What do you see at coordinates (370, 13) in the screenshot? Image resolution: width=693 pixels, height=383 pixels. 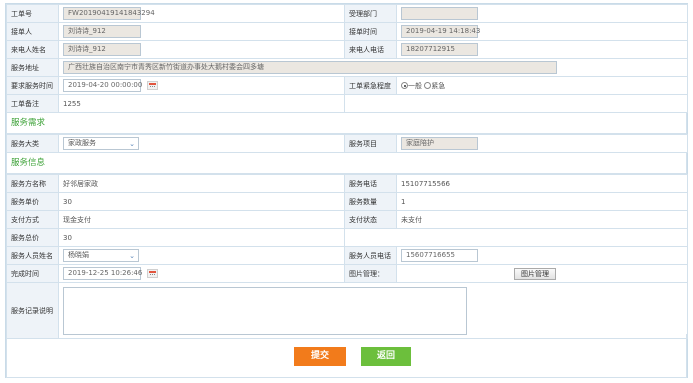 I see `dept-label: 受理部门` at bounding box center [370, 13].